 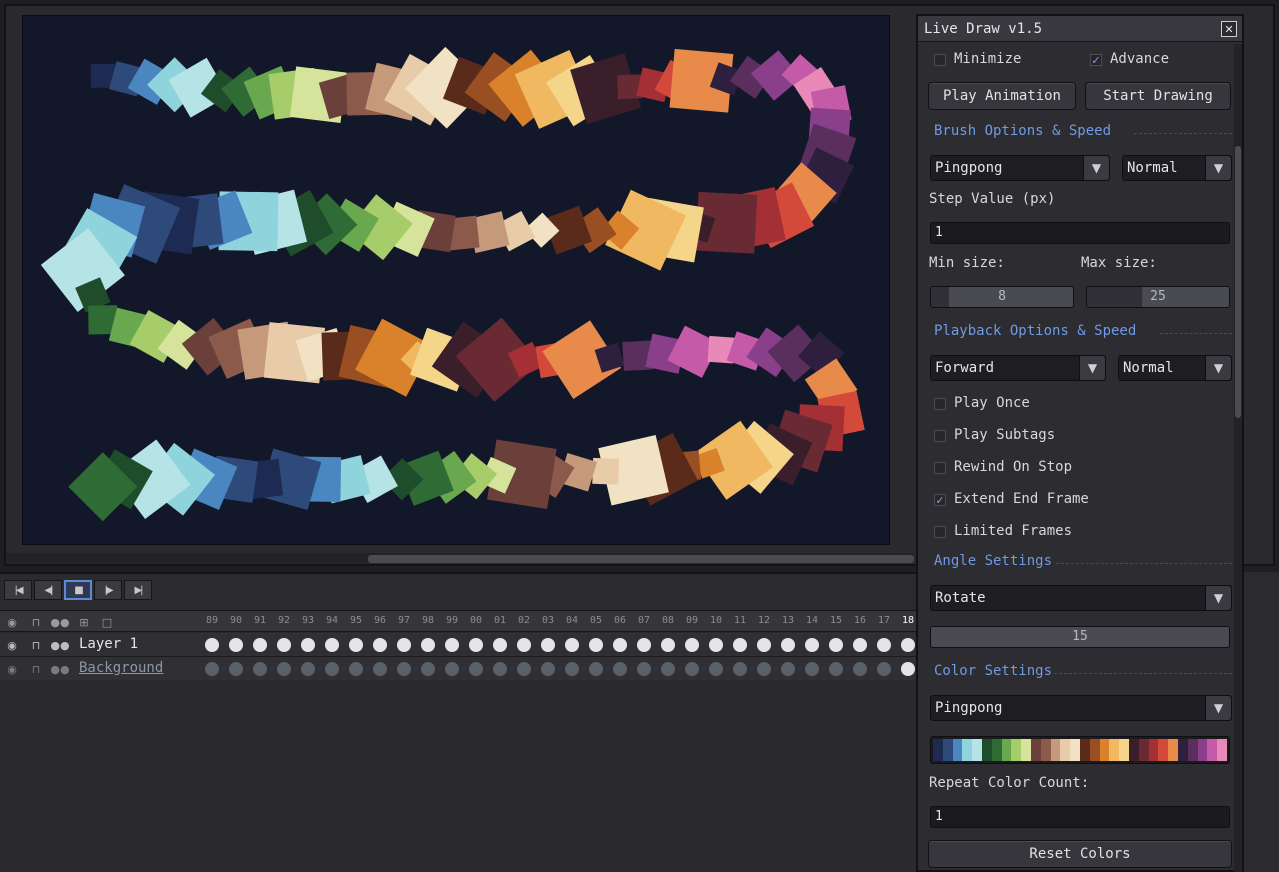 What do you see at coordinates (121, 668) in the screenshot?
I see `layer-name: Background` at bounding box center [121, 668].